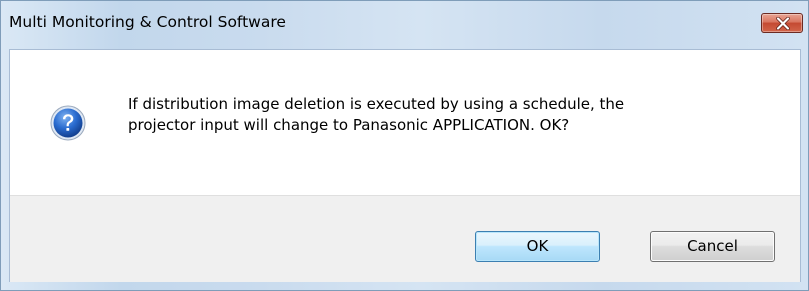 This screenshot has height=291, width=809. What do you see at coordinates (537, 246) in the screenshot?
I see `ok-button: OK` at bounding box center [537, 246].